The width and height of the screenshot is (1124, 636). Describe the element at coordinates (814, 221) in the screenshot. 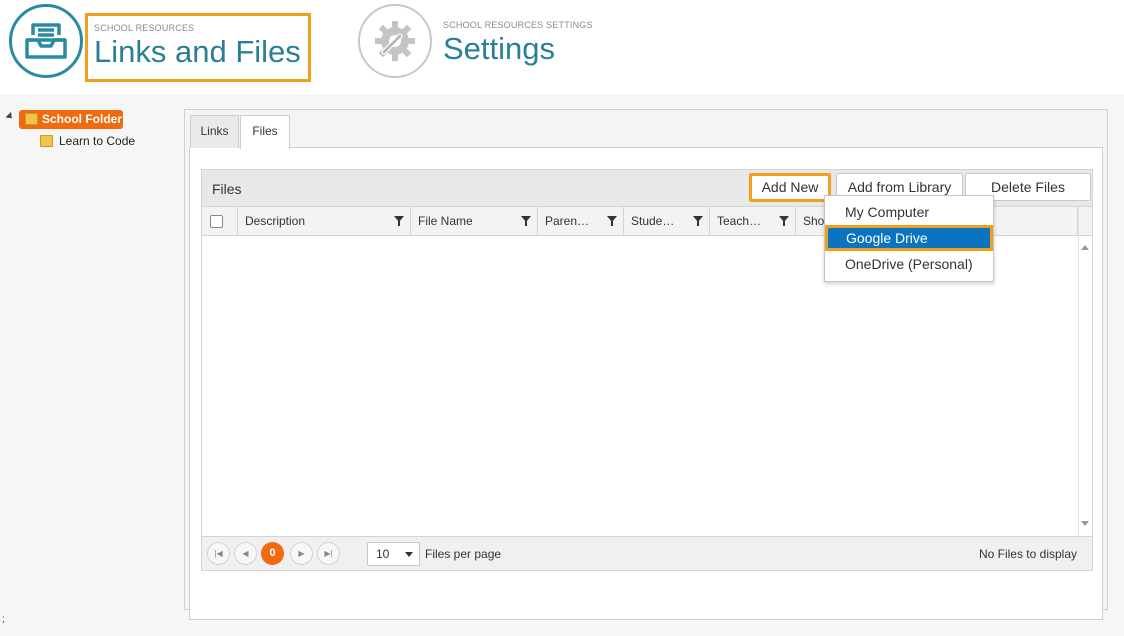

I see `column-label: Sho` at that location.